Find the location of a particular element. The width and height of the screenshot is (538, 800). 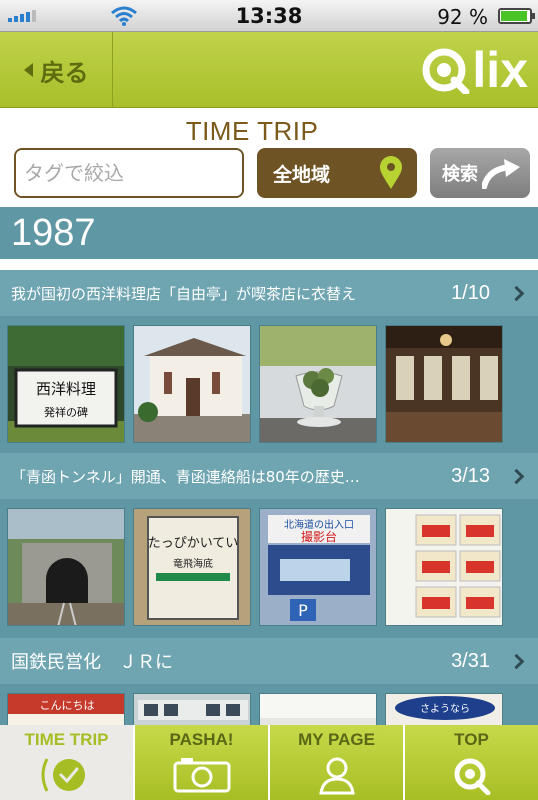

poster-text: 撮影台 is located at coordinates (319, 536).